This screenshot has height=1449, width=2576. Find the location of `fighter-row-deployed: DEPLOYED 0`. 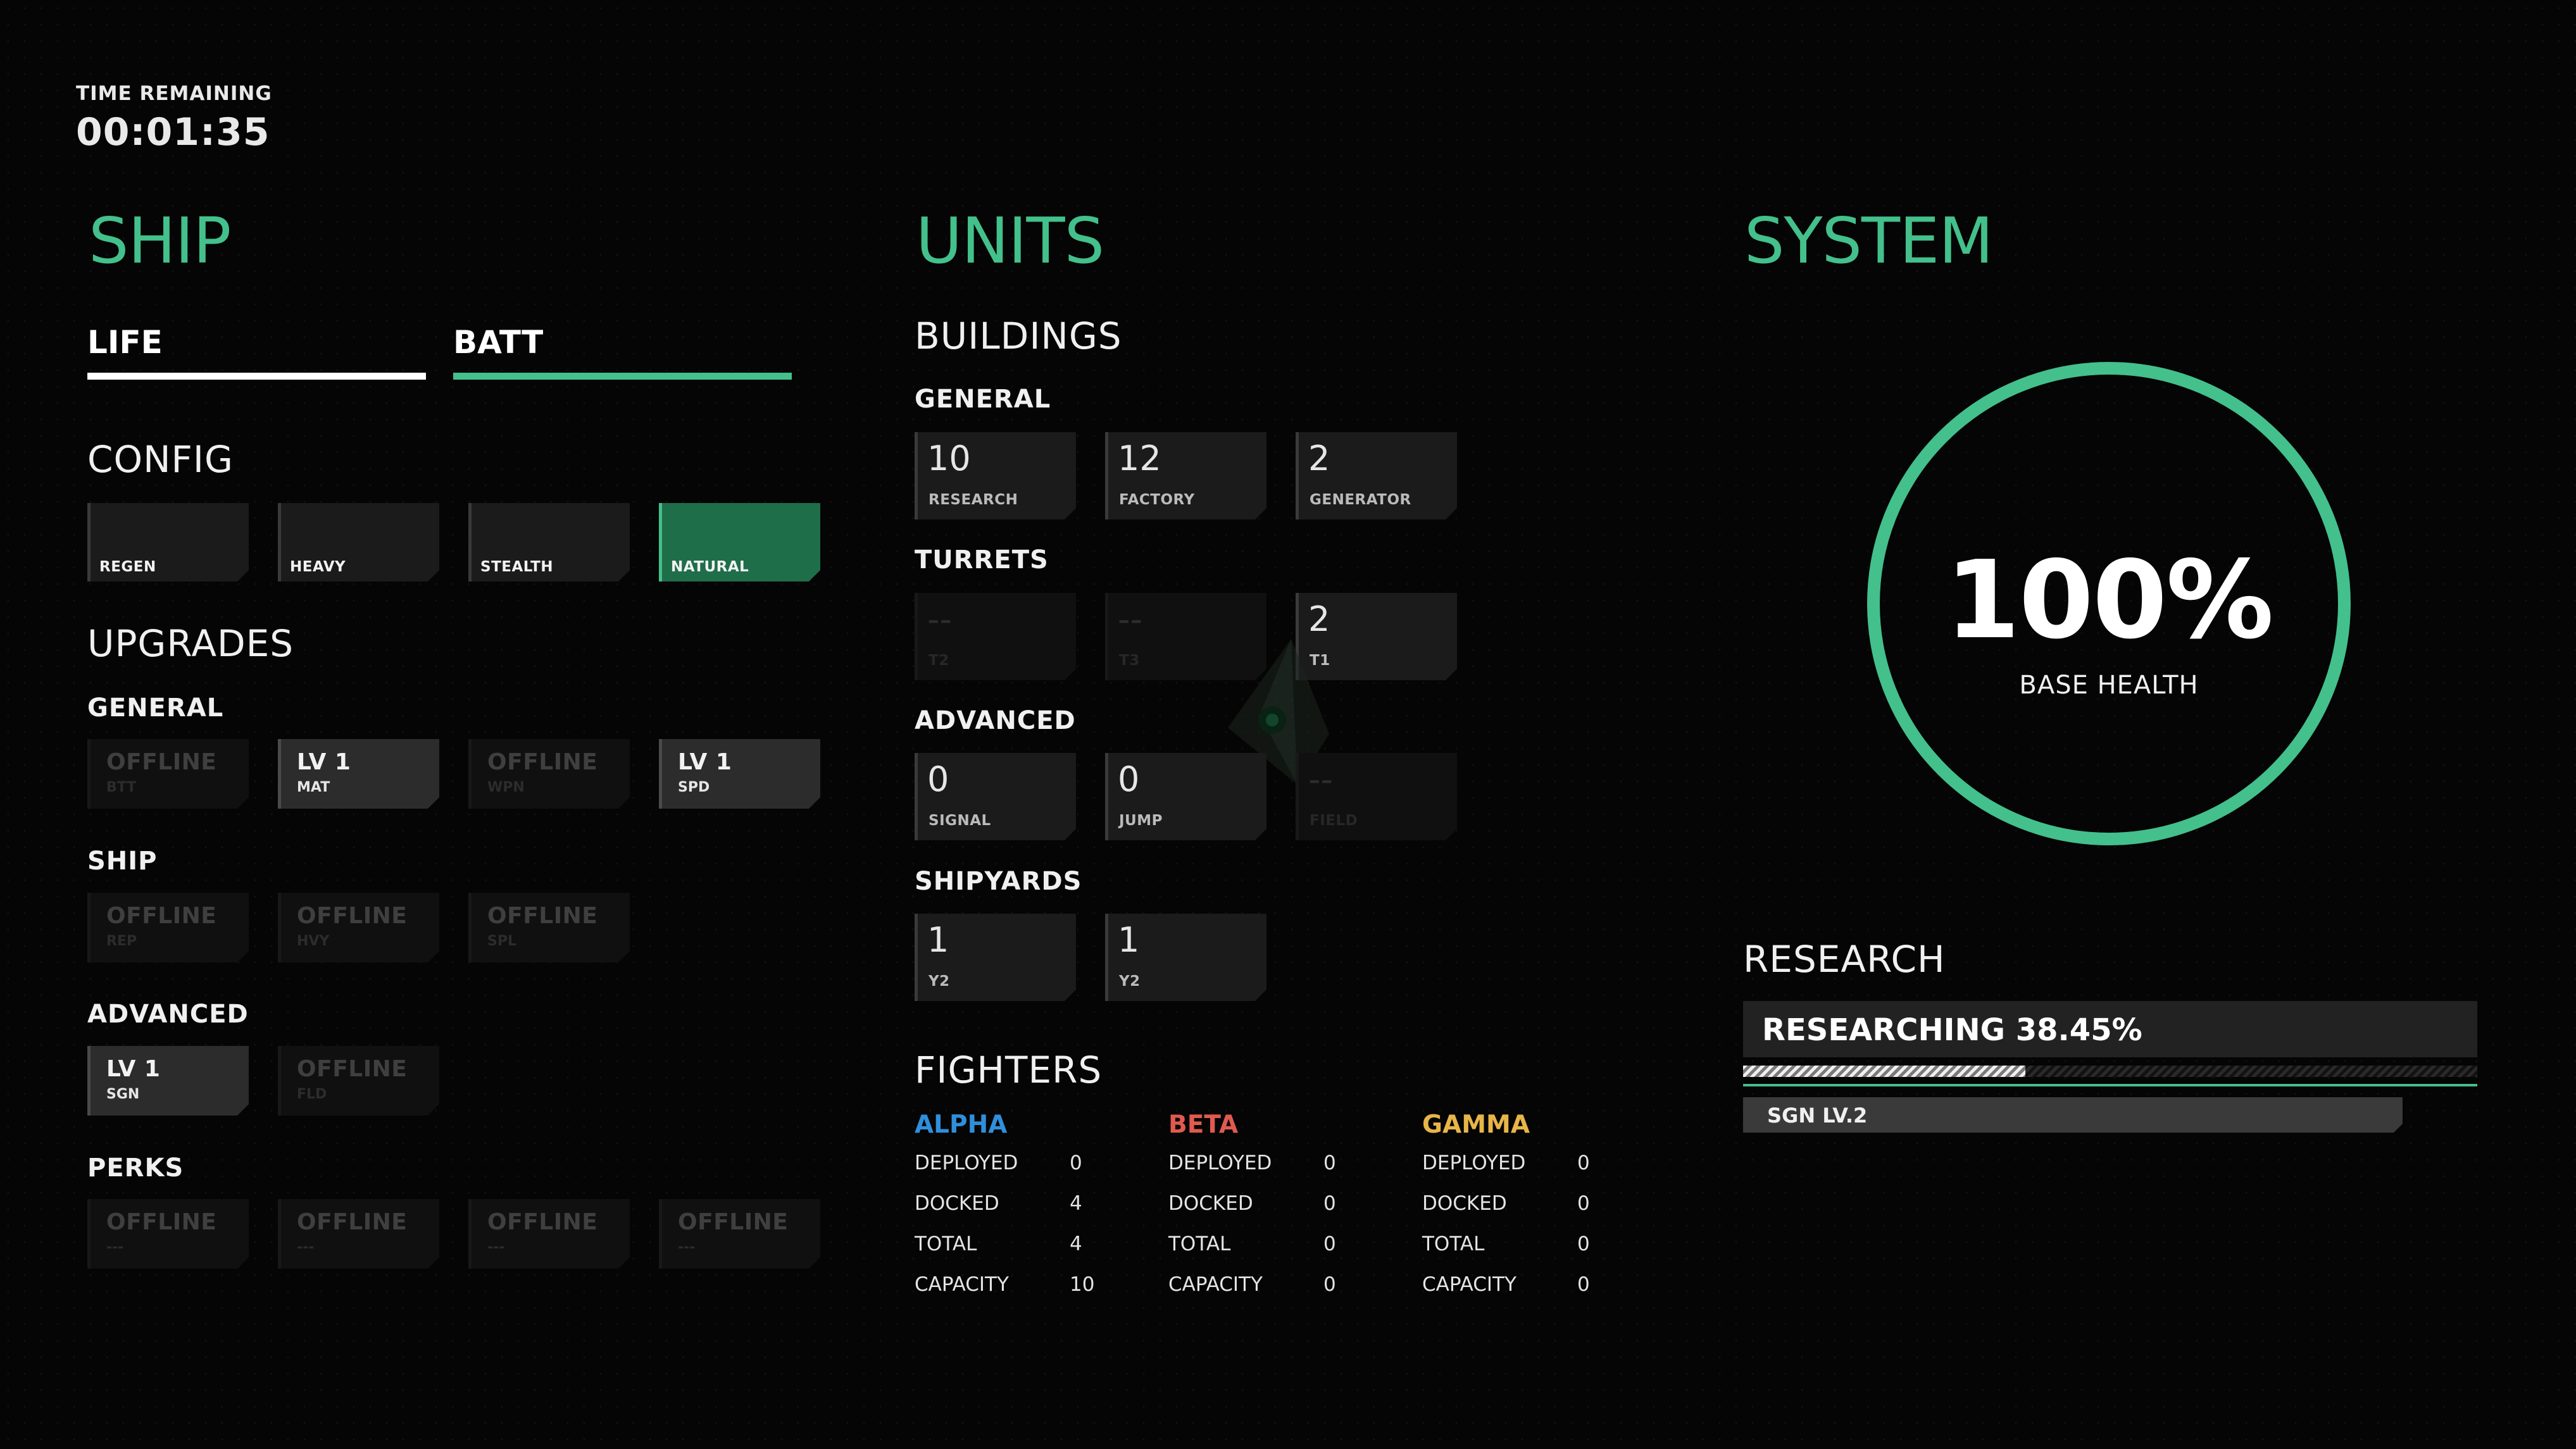

fighter-row-deployed: DEPLOYED 0 is located at coordinates (1526, 1172).